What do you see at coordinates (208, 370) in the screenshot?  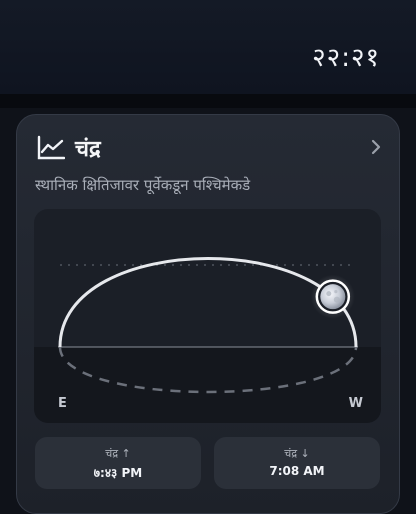 I see `moon-arc-below` at bounding box center [208, 370].